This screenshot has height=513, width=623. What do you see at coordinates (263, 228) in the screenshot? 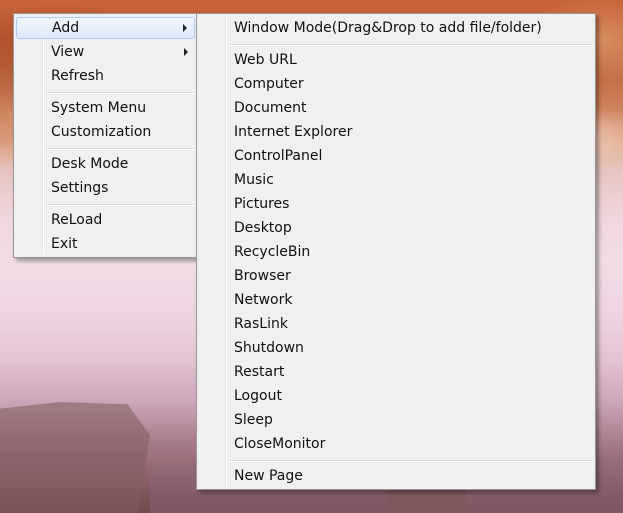
I see `menu-item-label: Desktop` at bounding box center [263, 228].